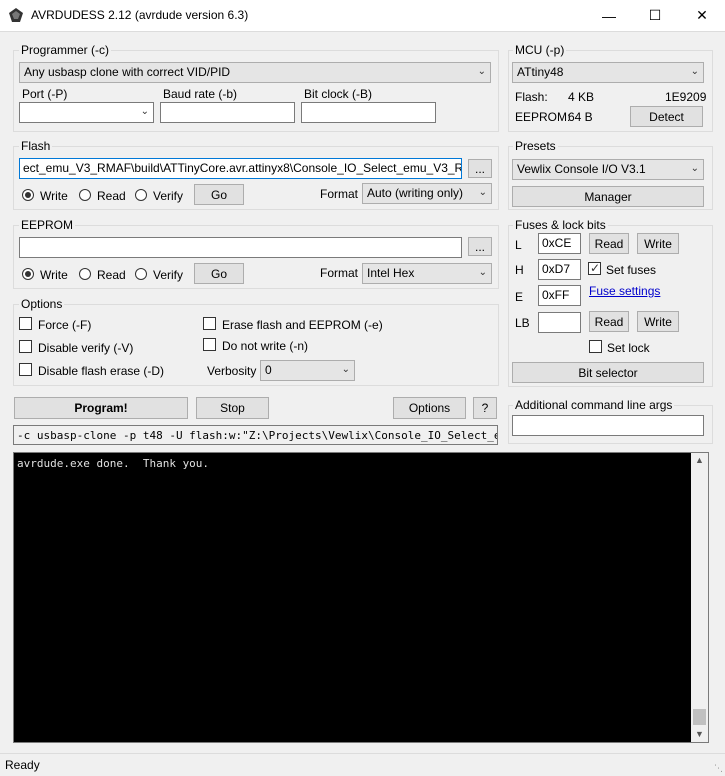 This screenshot has height=776, width=725. Describe the element at coordinates (338, 94) in the screenshot. I see `bit-clock-label: Bit clock (-B)` at that location.